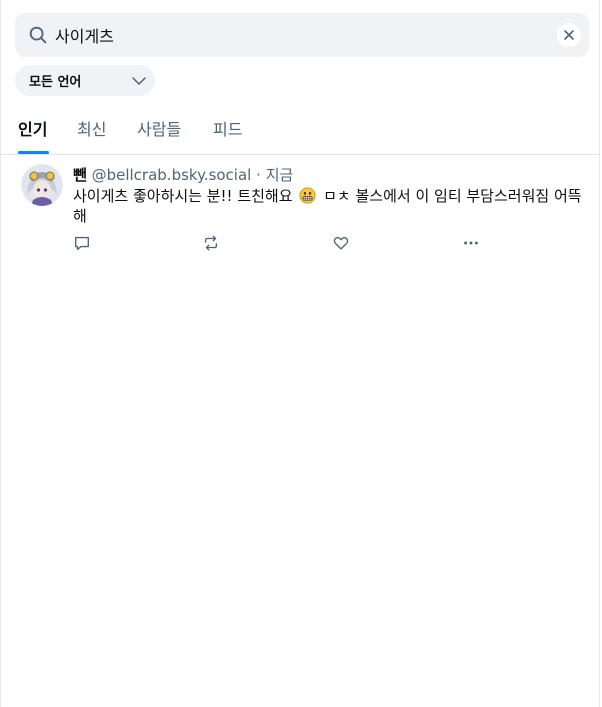  I want to click on tab-label: 최신, so click(92, 129).